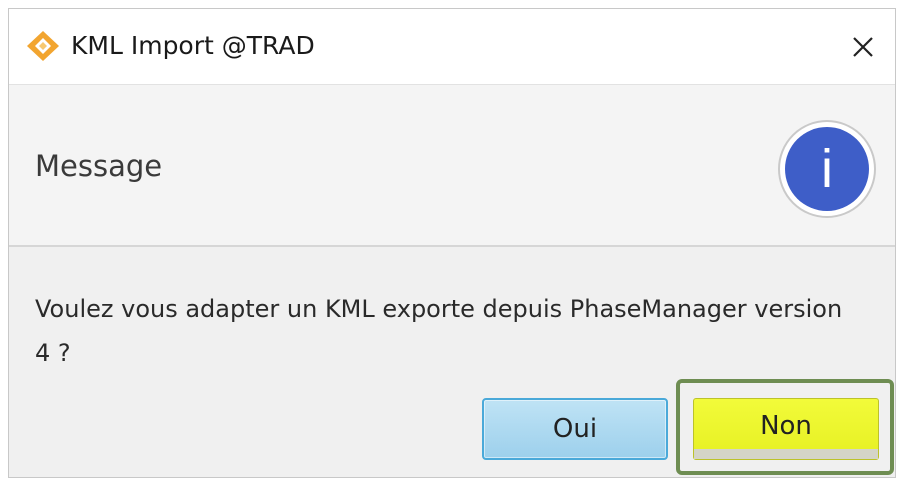  I want to click on close-button, so click(863, 46).